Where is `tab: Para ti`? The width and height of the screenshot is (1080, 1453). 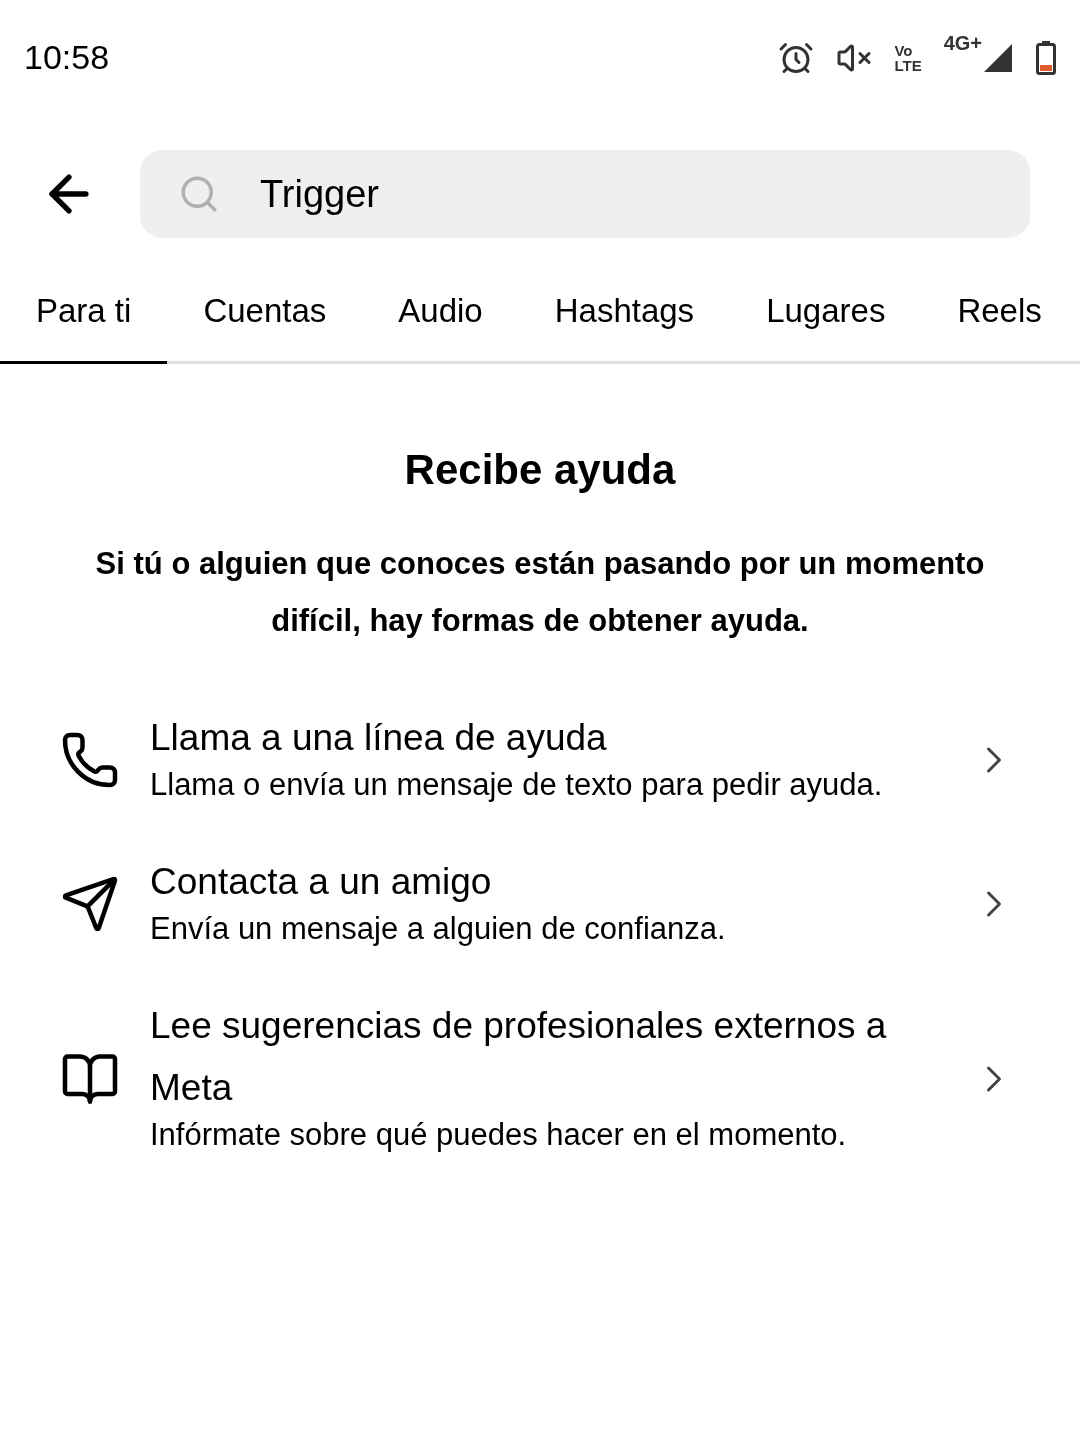 tab: Para ti is located at coordinates (84, 307).